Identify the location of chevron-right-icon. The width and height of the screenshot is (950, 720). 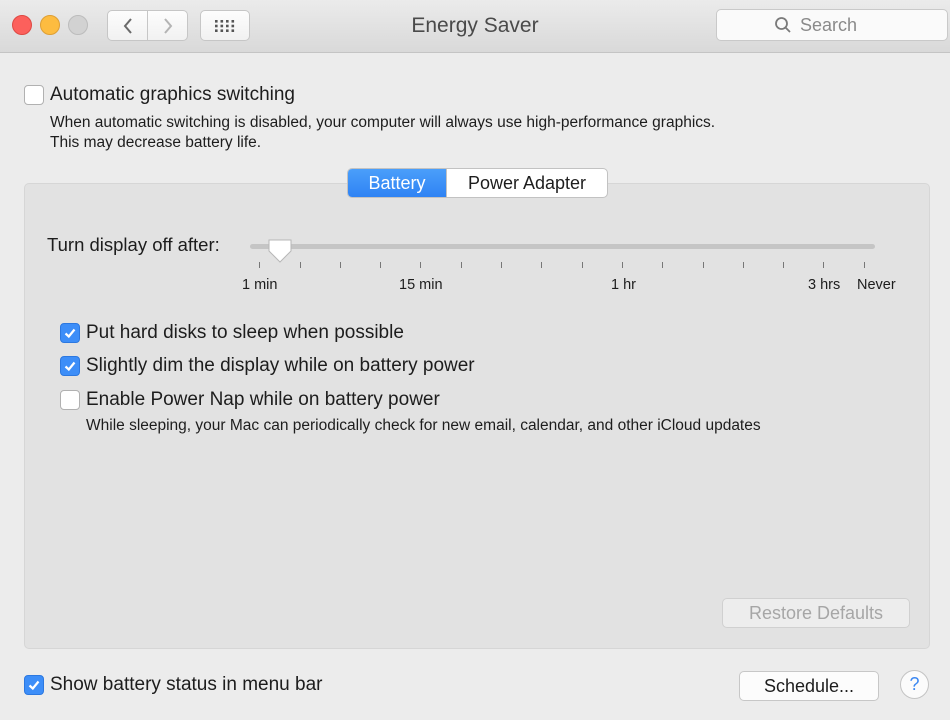
(167, 25).